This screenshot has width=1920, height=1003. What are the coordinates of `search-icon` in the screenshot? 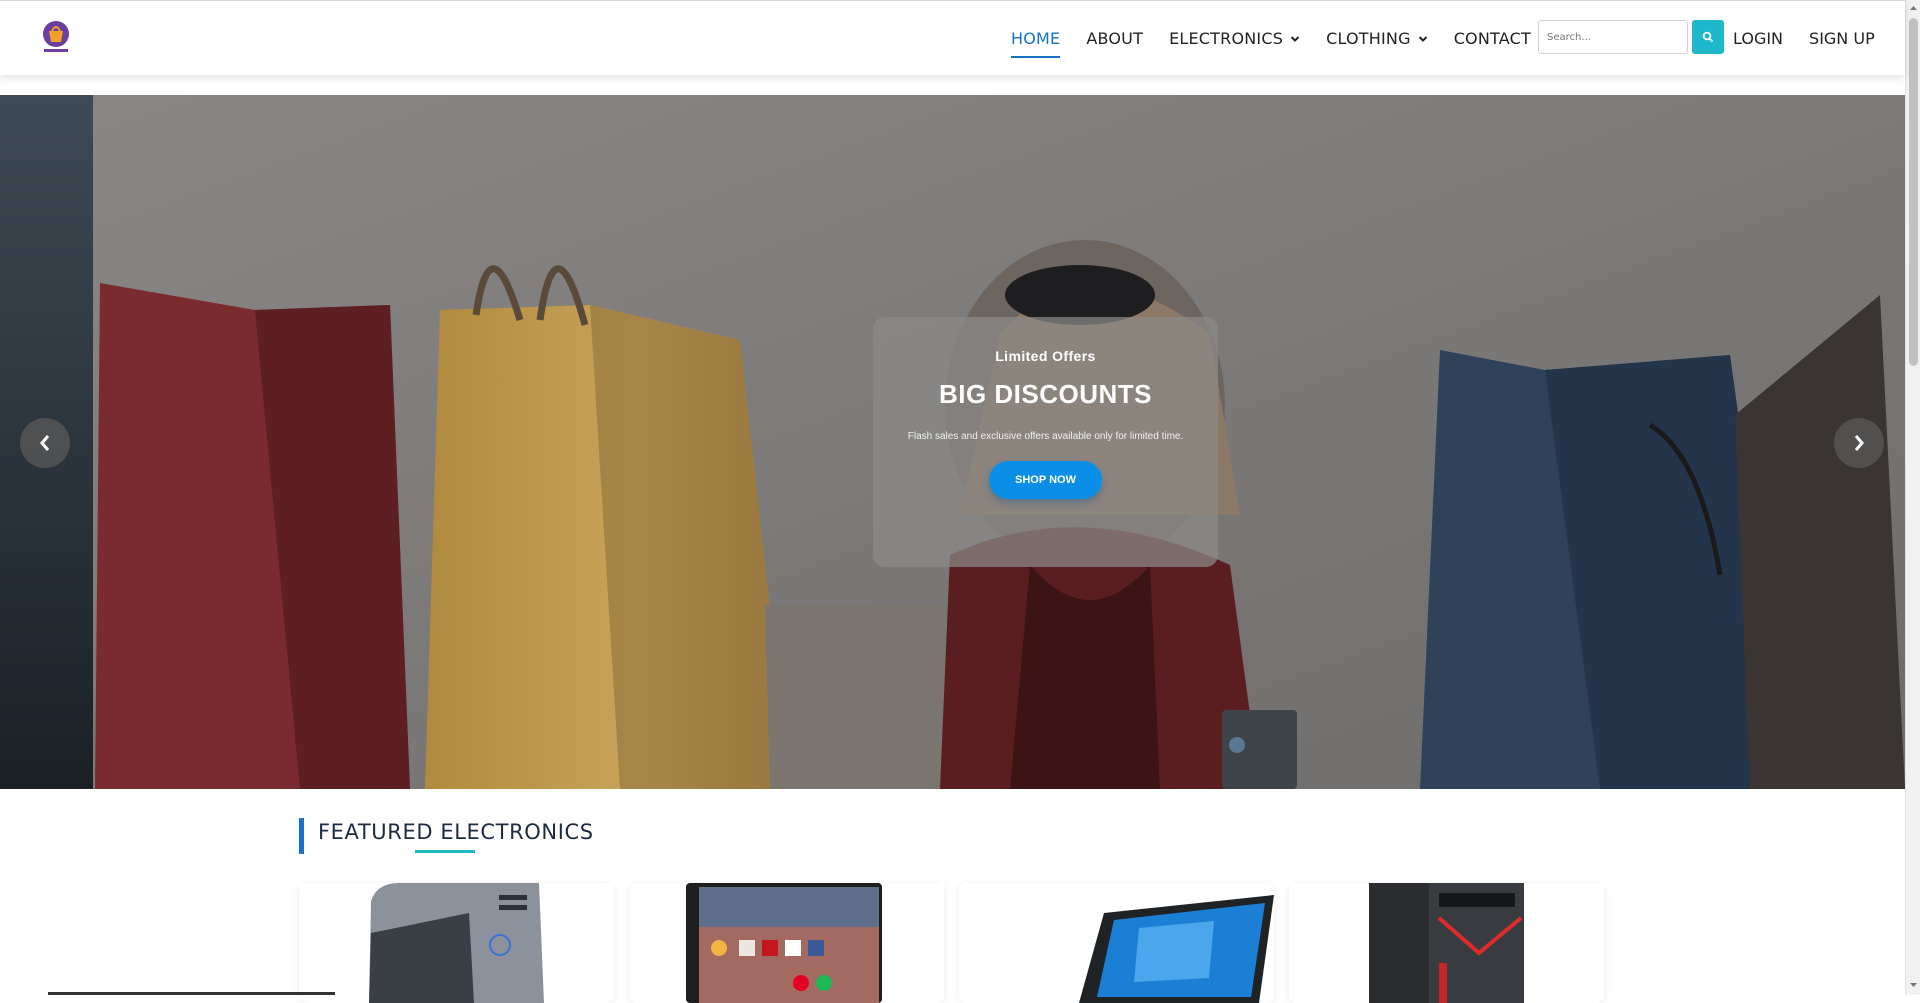 It's located at (1708, 37).